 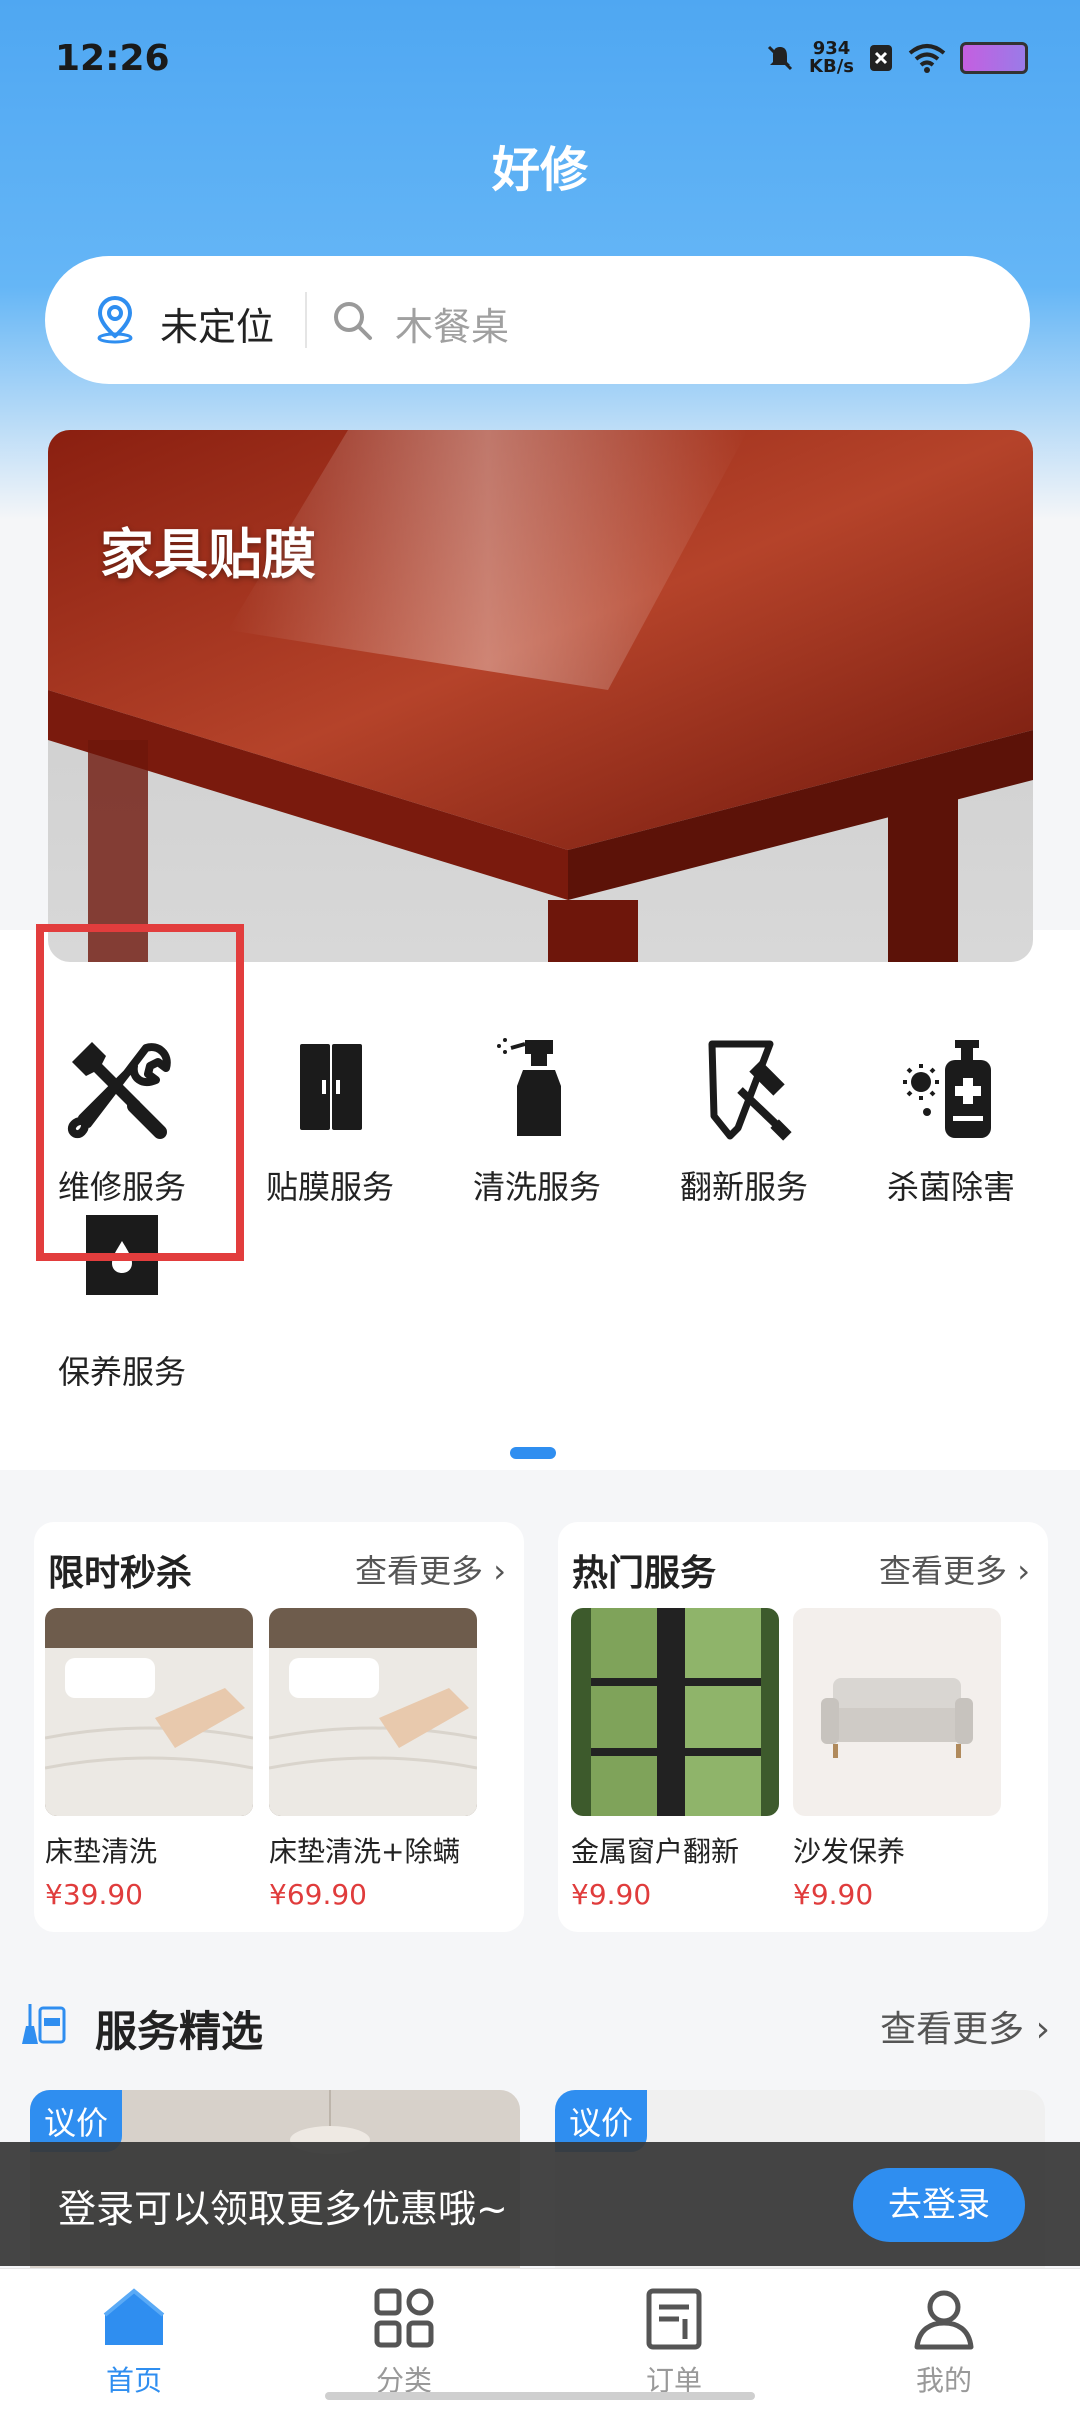 I want to click on service-renovate: 翻新服务, so click(x=744, y=1125).